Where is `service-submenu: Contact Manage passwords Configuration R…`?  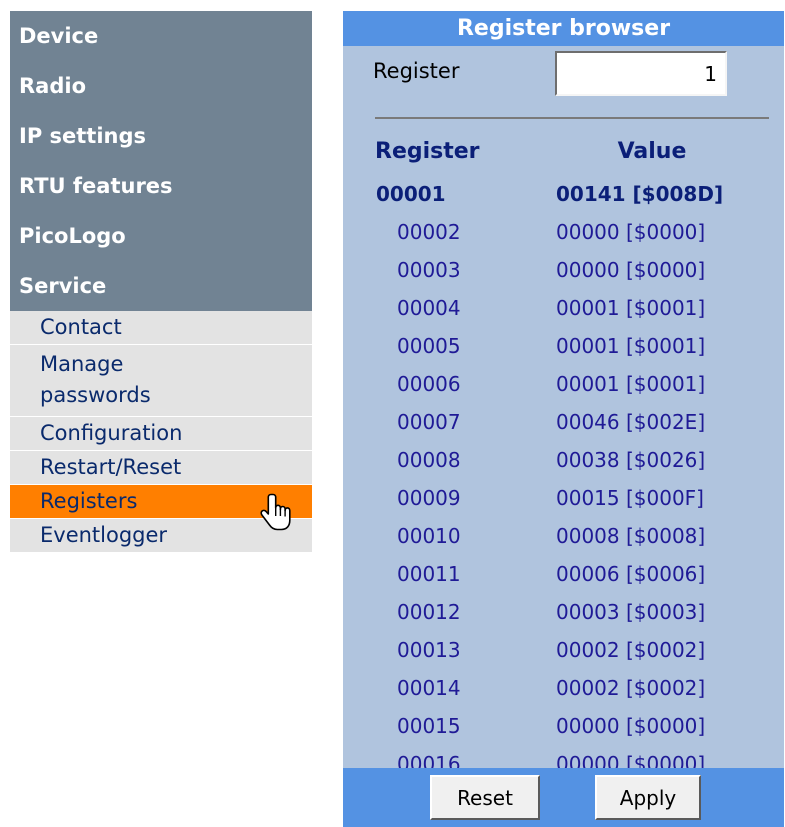
service-submenu: Contact Manage passwords Configuration R… is located at coordinates (161, 432).